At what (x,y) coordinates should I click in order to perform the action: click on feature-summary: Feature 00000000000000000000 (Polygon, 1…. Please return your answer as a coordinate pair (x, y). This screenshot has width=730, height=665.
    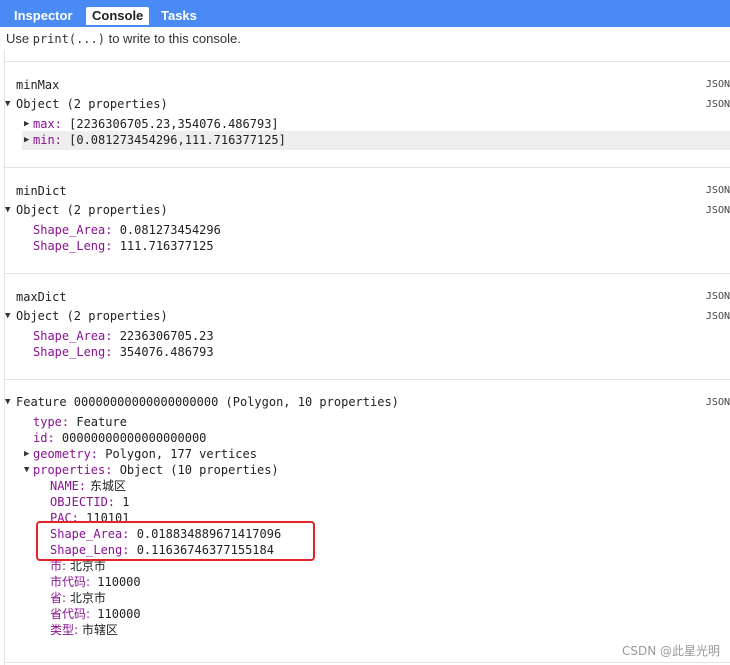
    Looking at the image, I should click on (207, 402).